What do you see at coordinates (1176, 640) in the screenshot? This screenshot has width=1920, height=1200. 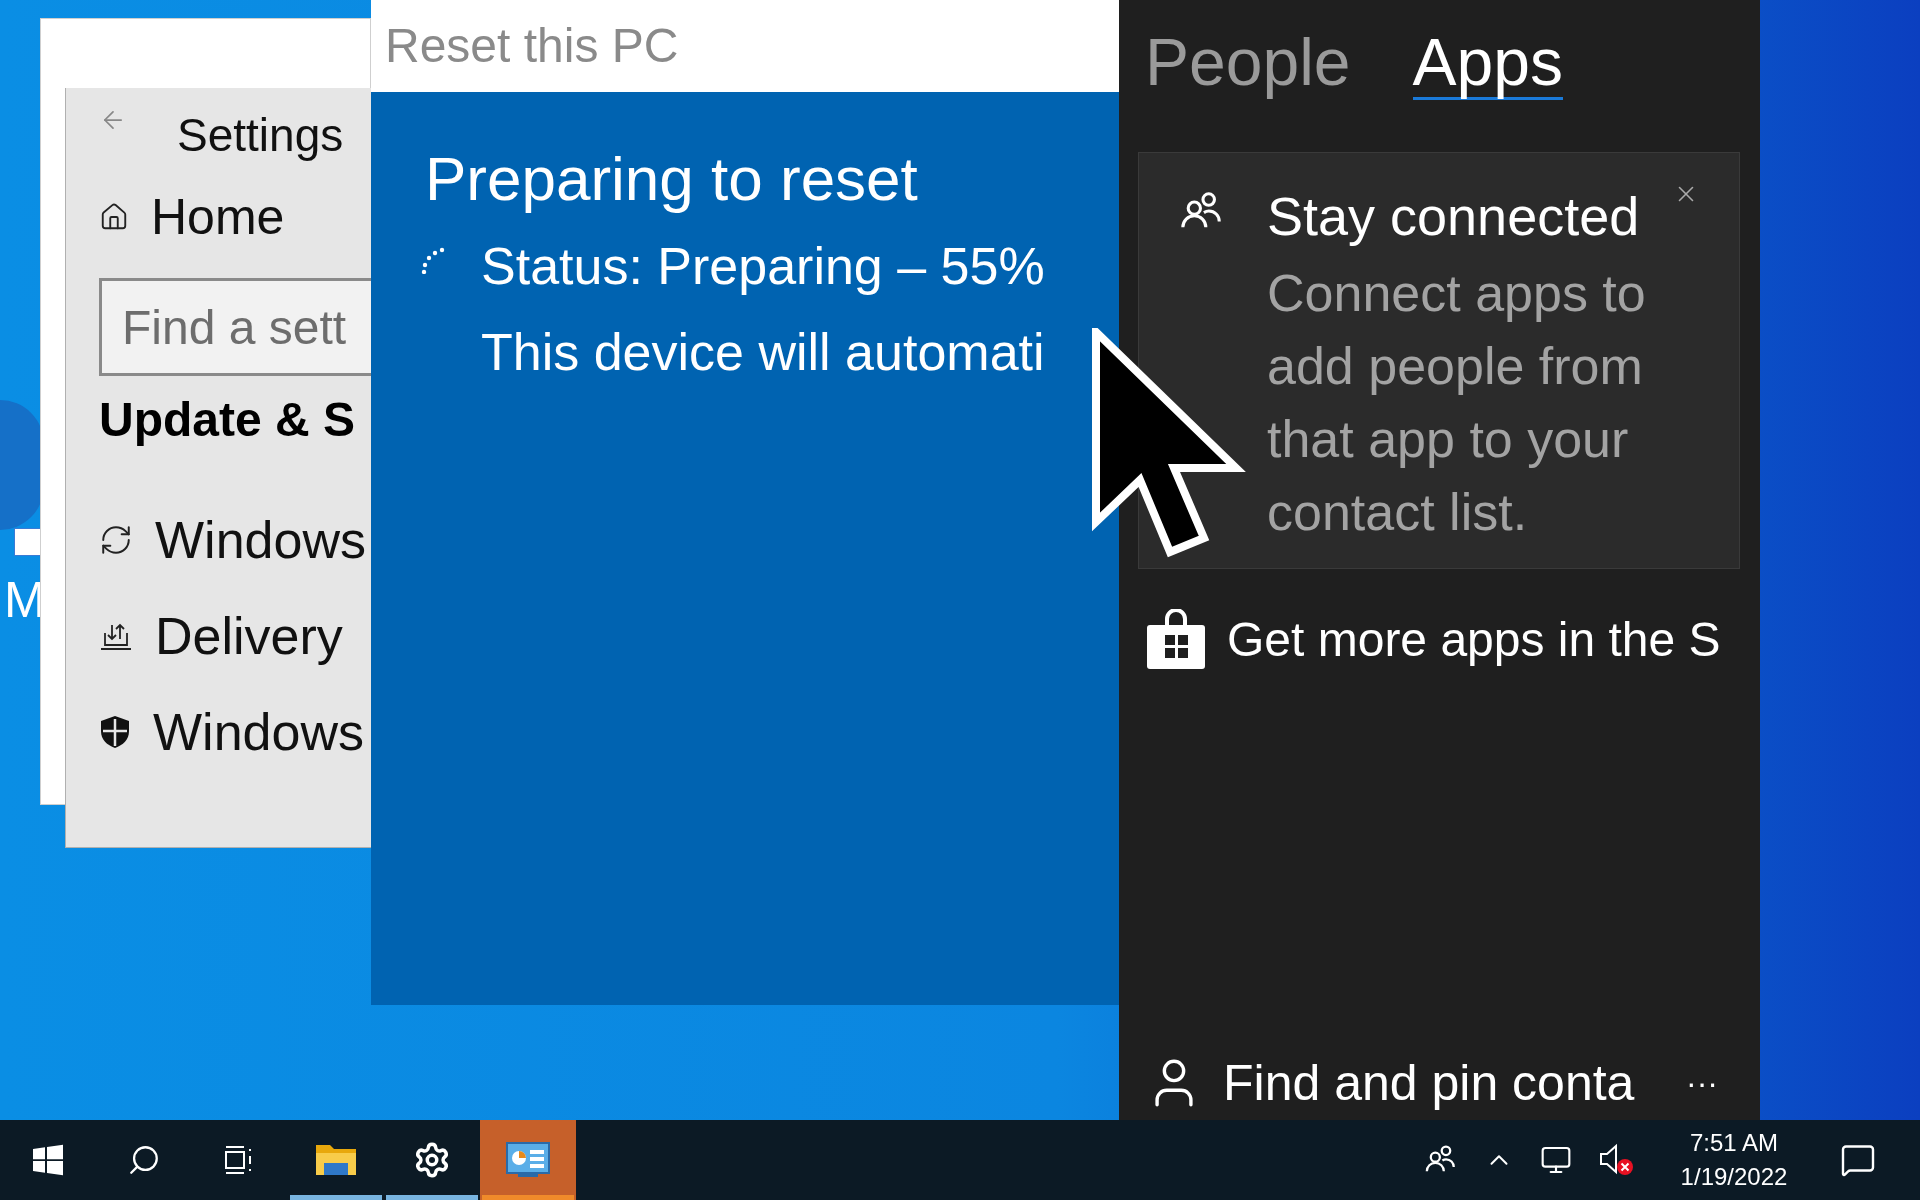 I see `store-icon` at bounding box center [1176, 640].